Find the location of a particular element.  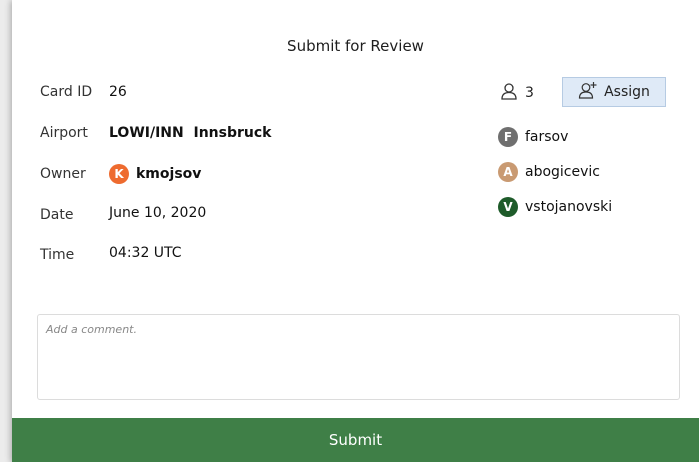

airport-value: LOWI/INN Innsbruck is located at coordinates (190, 133).